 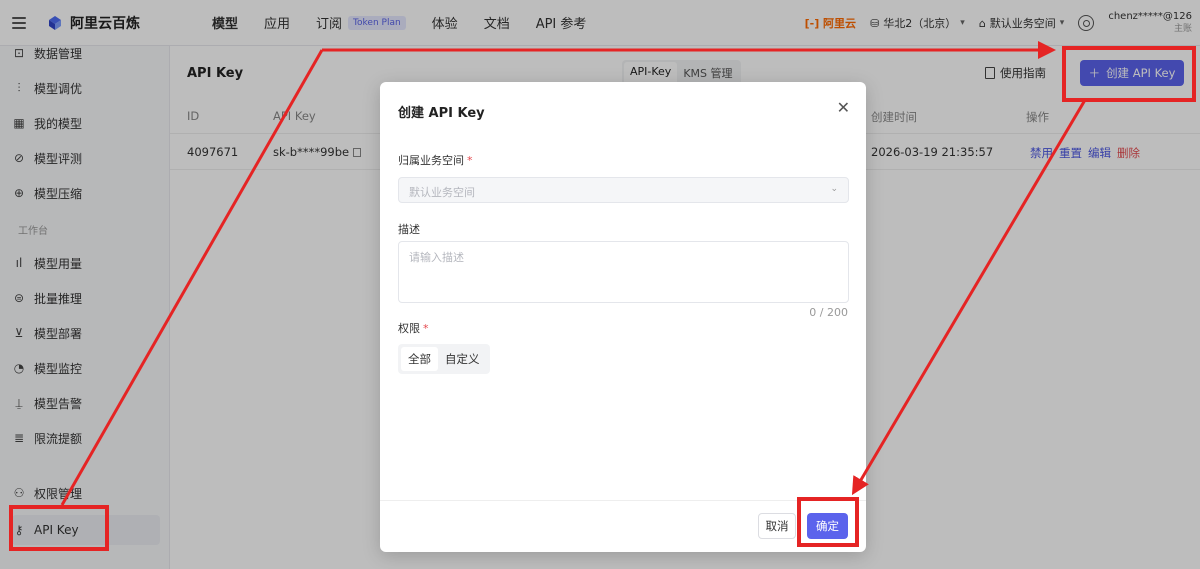 What do you see at coordinates (462, 359) in the screenshot?
I see `perm-option-custom: 自定义` at bounding box center [462, 359].